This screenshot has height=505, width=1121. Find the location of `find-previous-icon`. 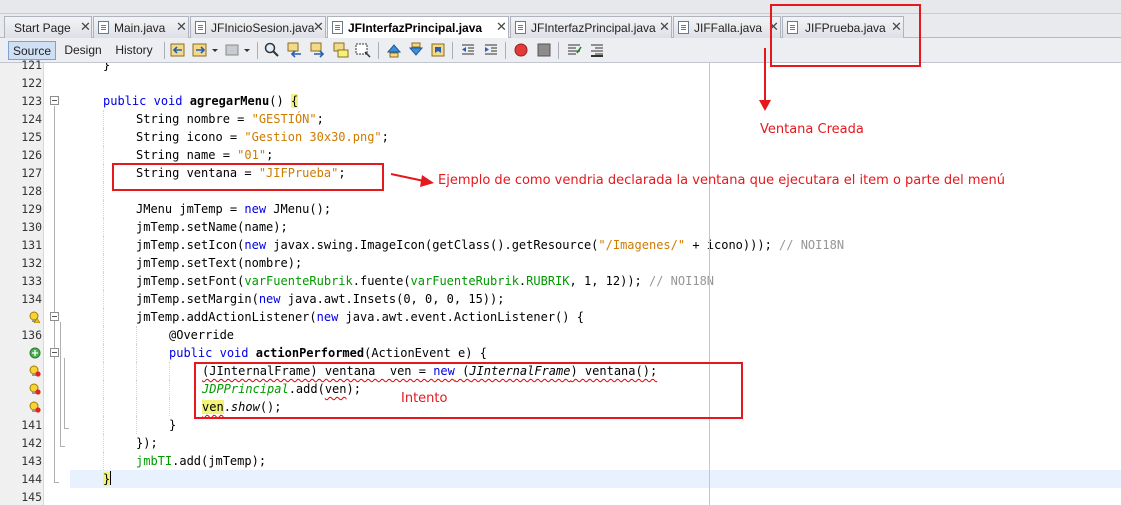

find-previous-icon is located at coordinates (295, 50).